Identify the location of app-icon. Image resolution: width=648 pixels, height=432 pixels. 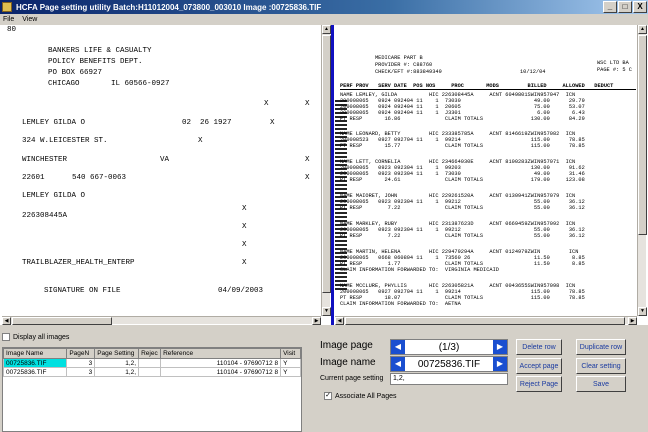
(7, 7).